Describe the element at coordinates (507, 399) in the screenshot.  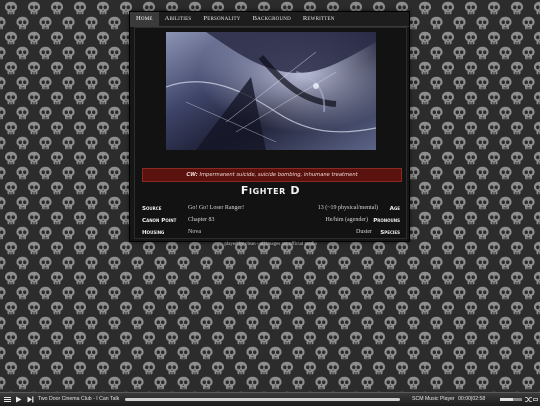
I see `volume-fill` at that location.